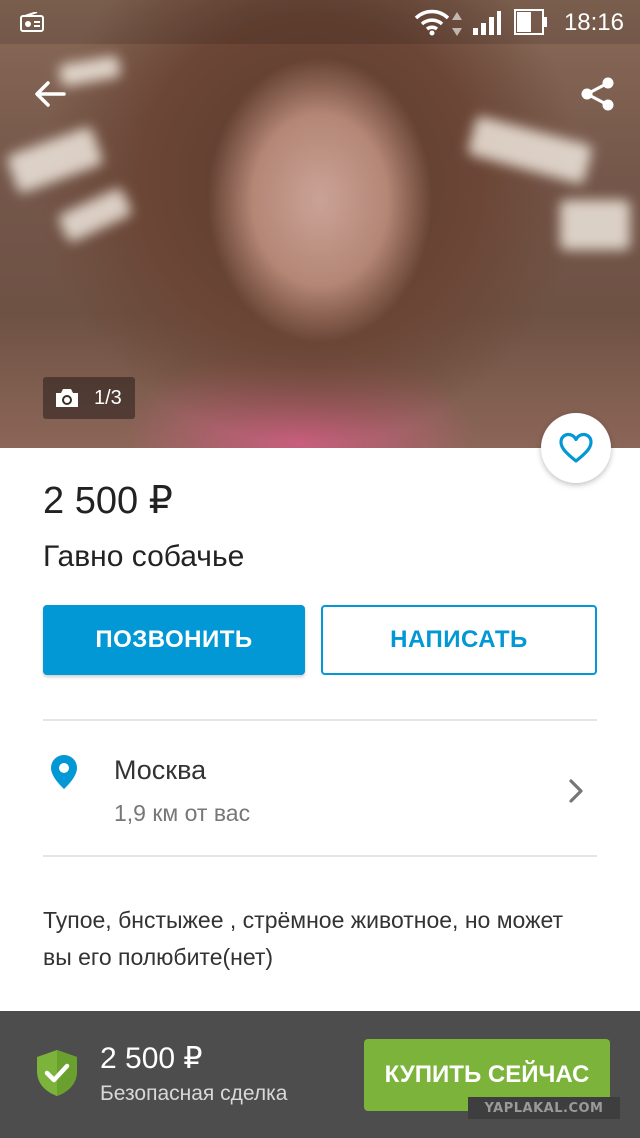  I want to click on back-arrow-icon, so click(50, 94).